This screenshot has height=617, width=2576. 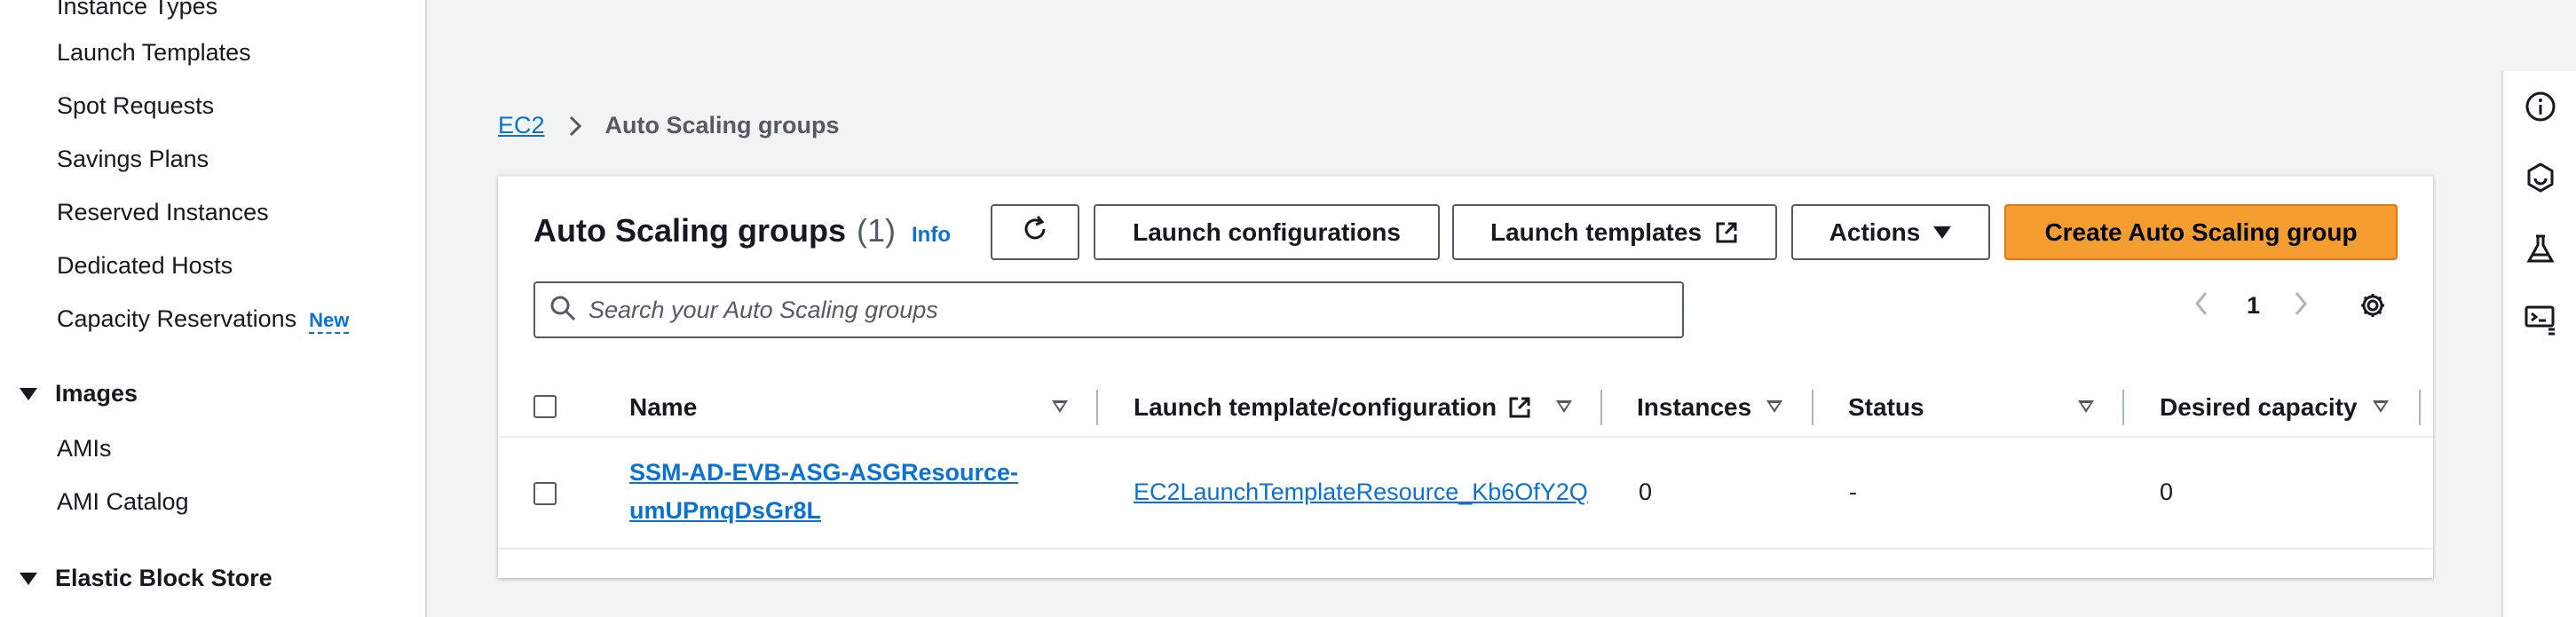 What do you see at coordinates (1315, 407) in the screenshot?
I see `column-header-label: Launch template/configuration` at bounding box center [1315, 407].